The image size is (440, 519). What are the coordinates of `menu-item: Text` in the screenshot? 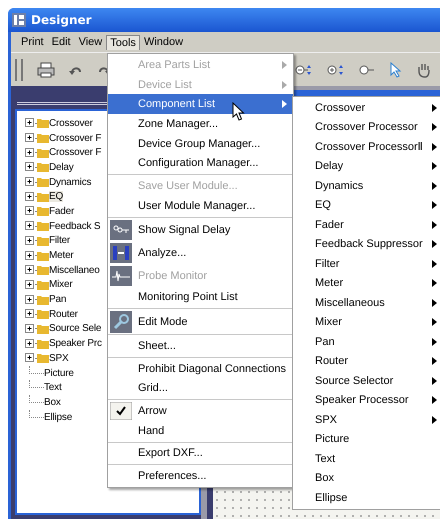 It's located at (366, 458).